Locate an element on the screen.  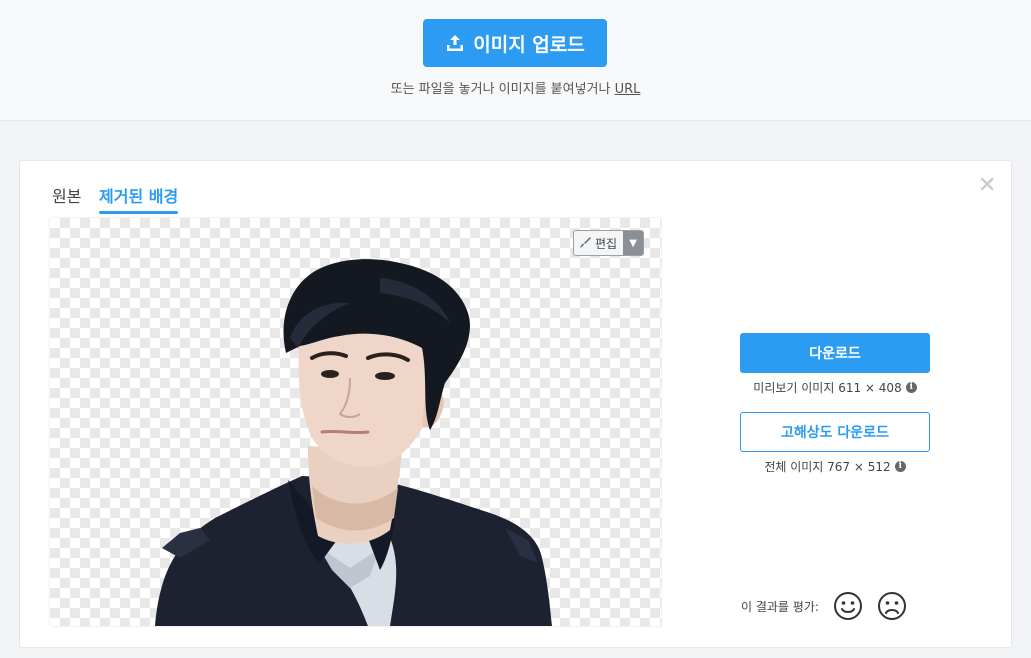
edit-button-group: 편집 ▼ is located at coordinates (609, 243).